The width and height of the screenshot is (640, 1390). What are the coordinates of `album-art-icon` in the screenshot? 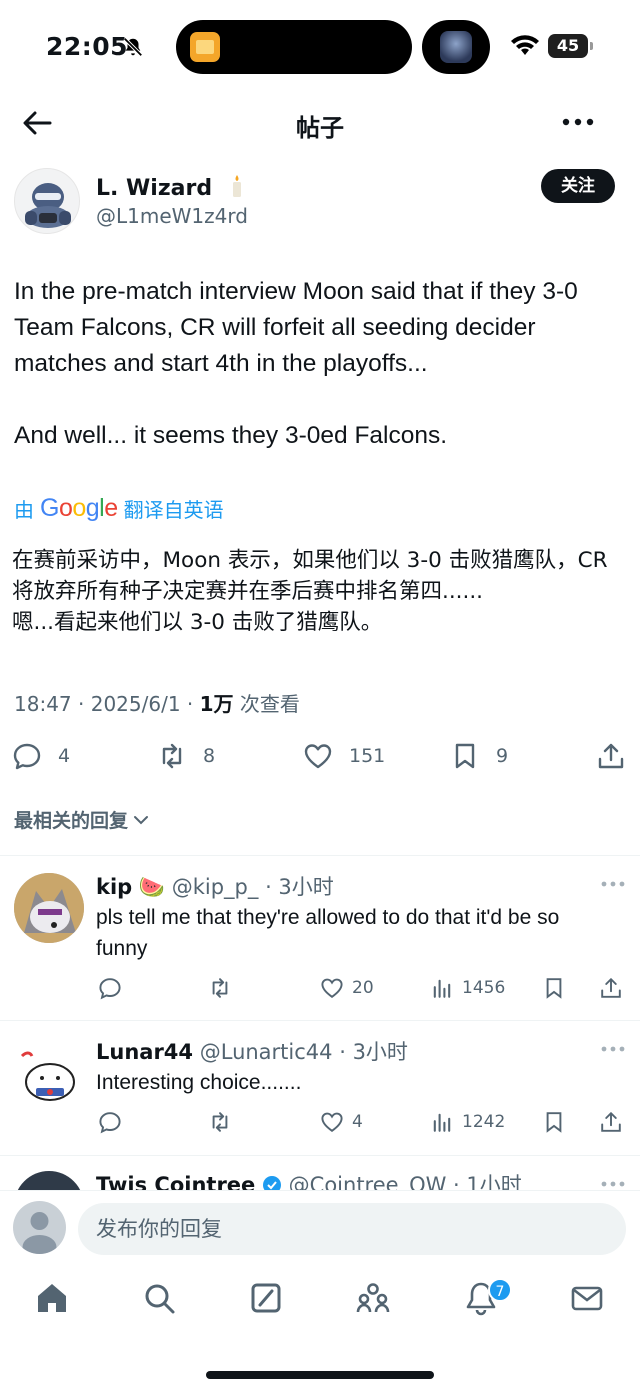 It's located at (456, 47).